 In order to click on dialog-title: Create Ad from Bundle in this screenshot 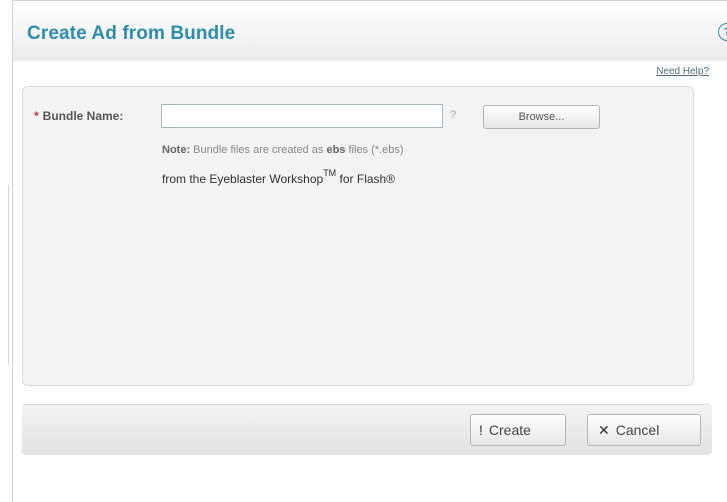, I will do `click(131, 33)`.